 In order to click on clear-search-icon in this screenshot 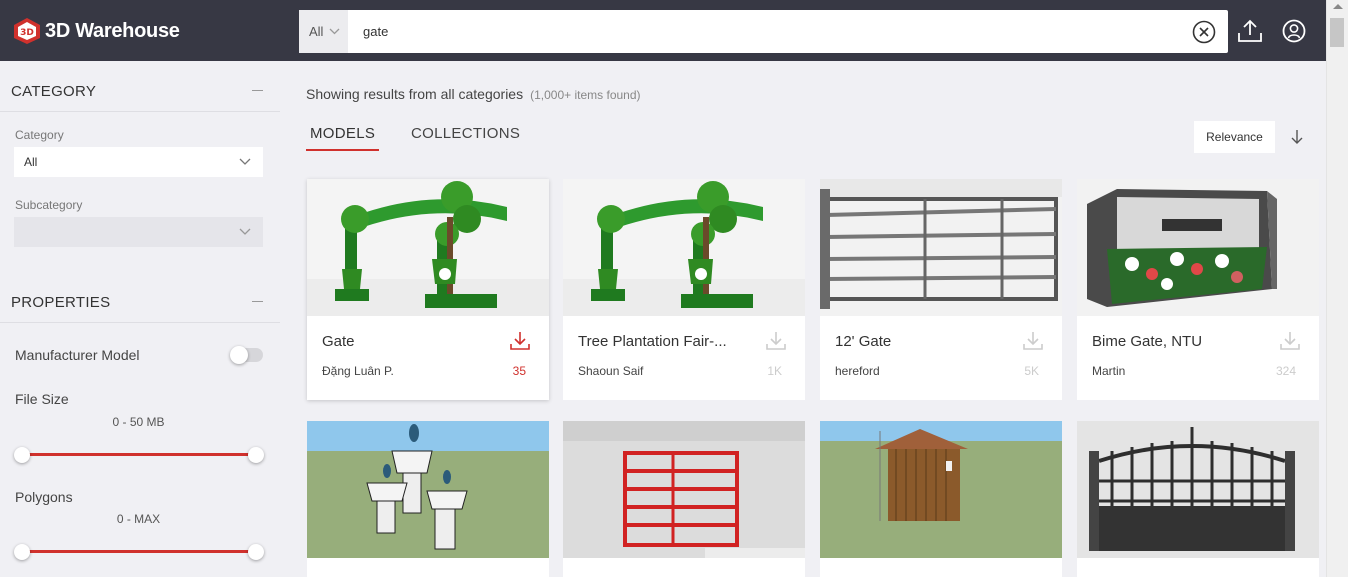, I will do `click(1204, 32)`.